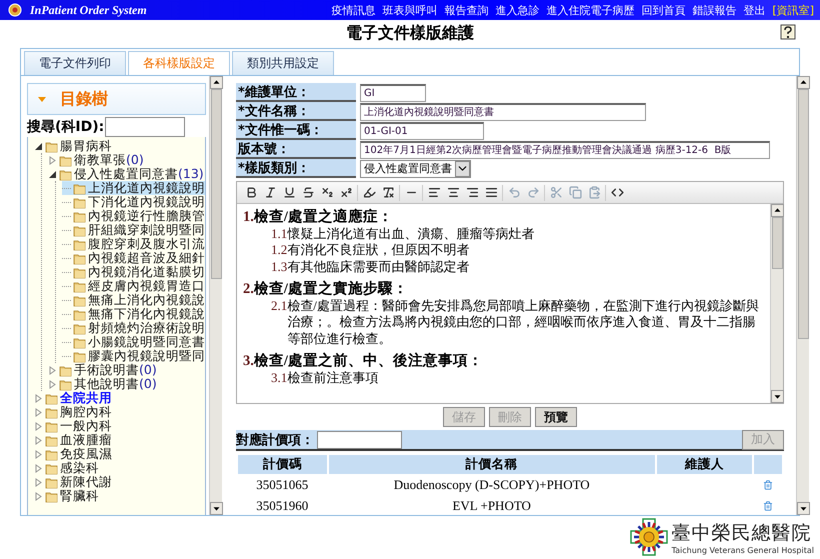 Image resolution: width=820 pixels, height=559 pixels. What do you see at coordinates (491, 485) in the screenshot?
I see `table-cell-text: Duodenoscopy (D-SCOPY)+PHOTO` at bounding box center [491, 485].